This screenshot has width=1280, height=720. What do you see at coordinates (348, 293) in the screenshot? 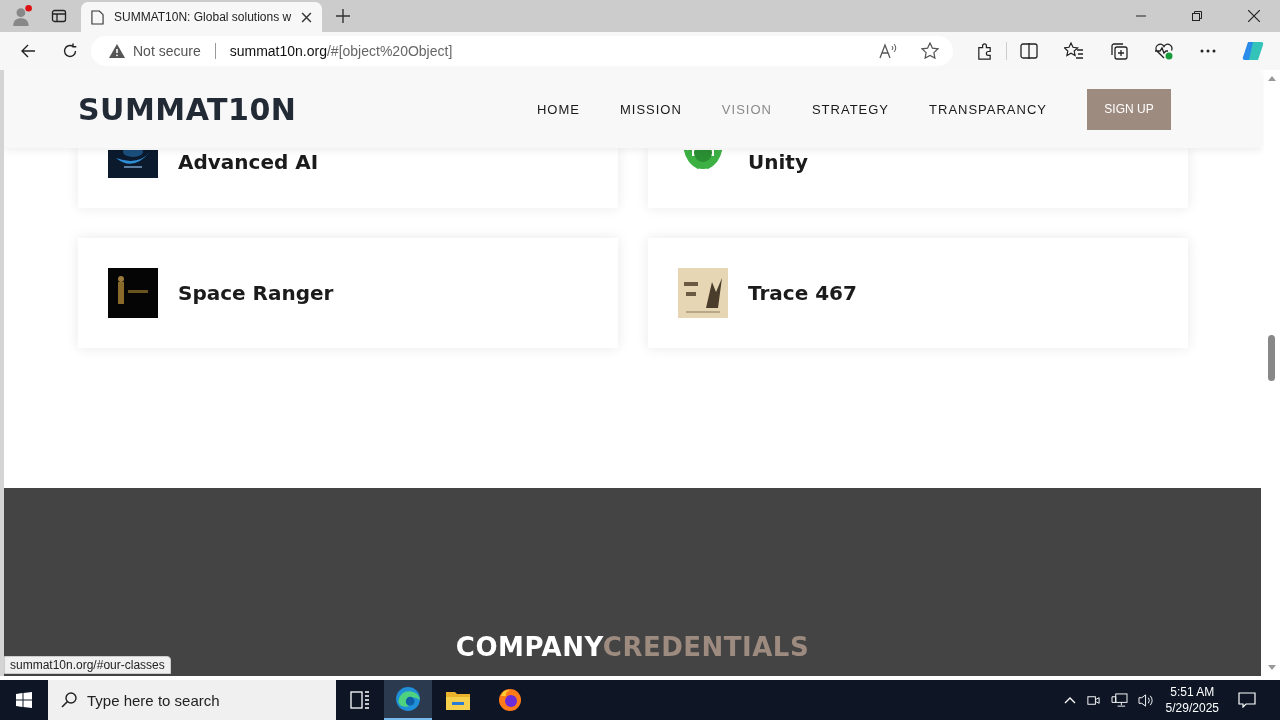
I see `card: Space Ranger` at bounding box center [348, 293].